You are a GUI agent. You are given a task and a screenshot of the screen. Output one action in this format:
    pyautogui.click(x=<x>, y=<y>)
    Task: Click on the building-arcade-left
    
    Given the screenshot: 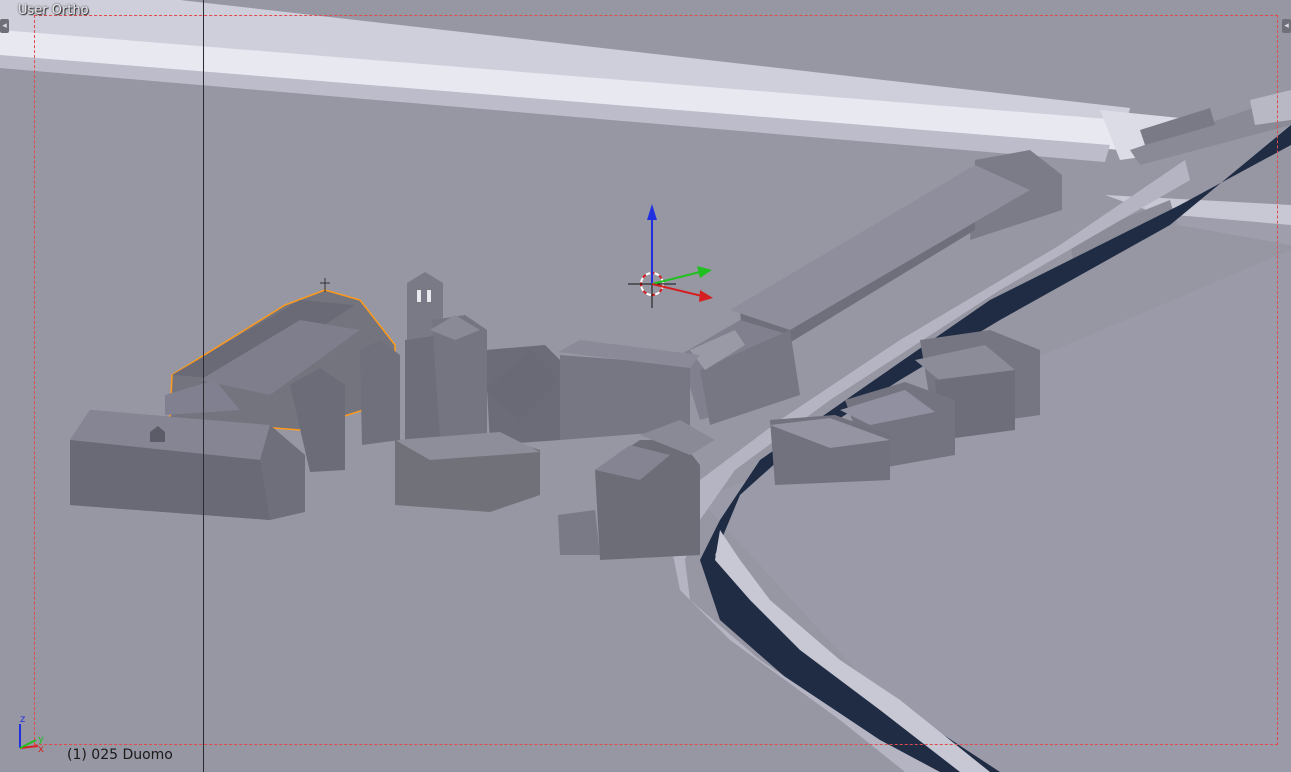 What is the action you would take?
    pyautogui.click(x=187, y=465)
    